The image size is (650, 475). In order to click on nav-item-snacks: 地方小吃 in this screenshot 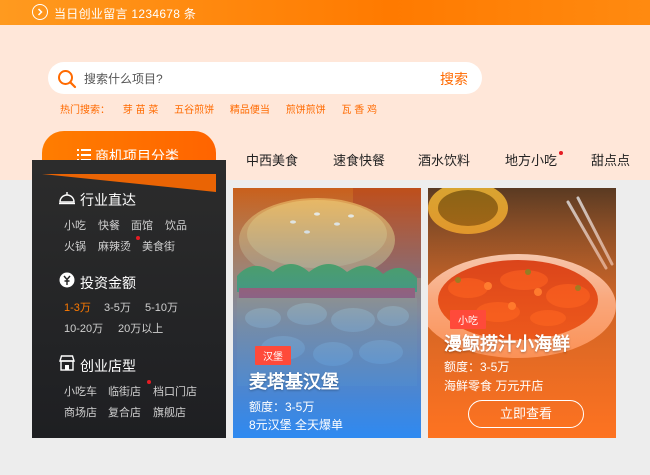, I will do `click(531, 159)`.